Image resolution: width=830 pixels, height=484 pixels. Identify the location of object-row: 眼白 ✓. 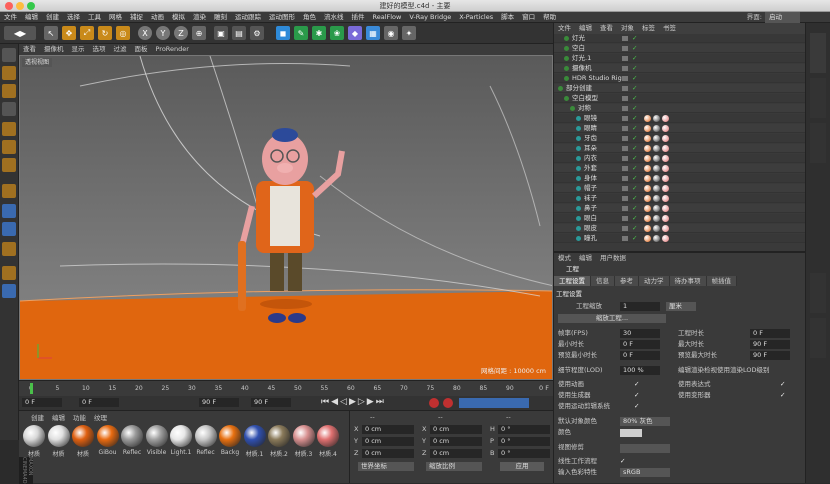
(680, 218).